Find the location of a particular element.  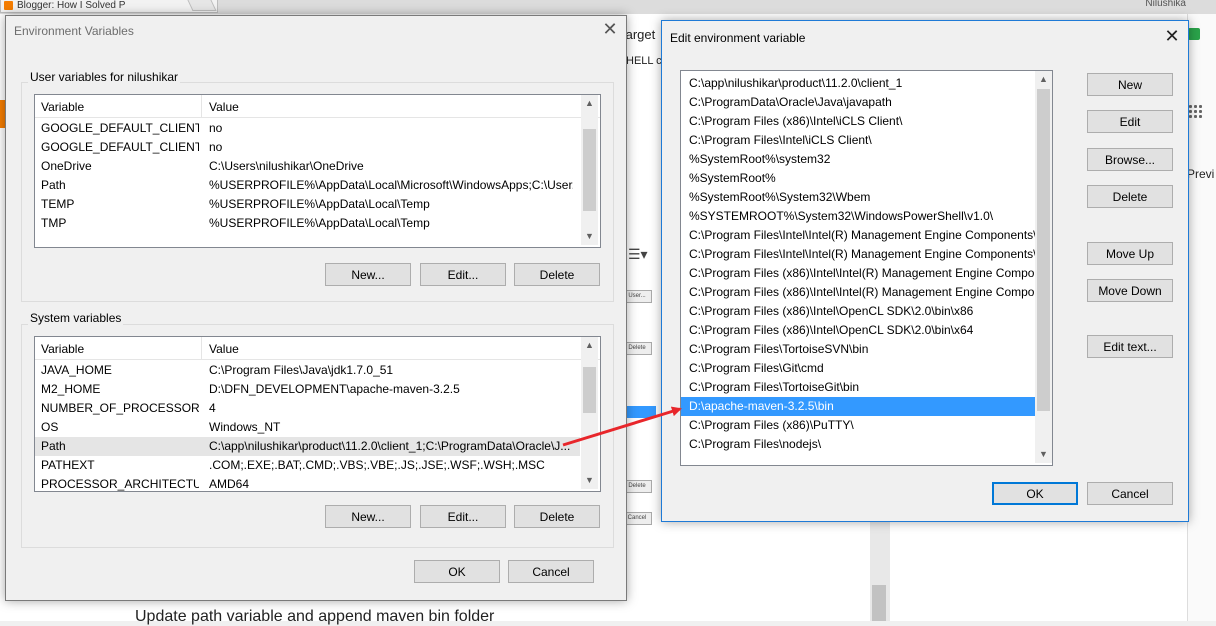

table-row: TMP %USERPROFILE%\AppData\Local\Temp is located at coordinates (307, 223).